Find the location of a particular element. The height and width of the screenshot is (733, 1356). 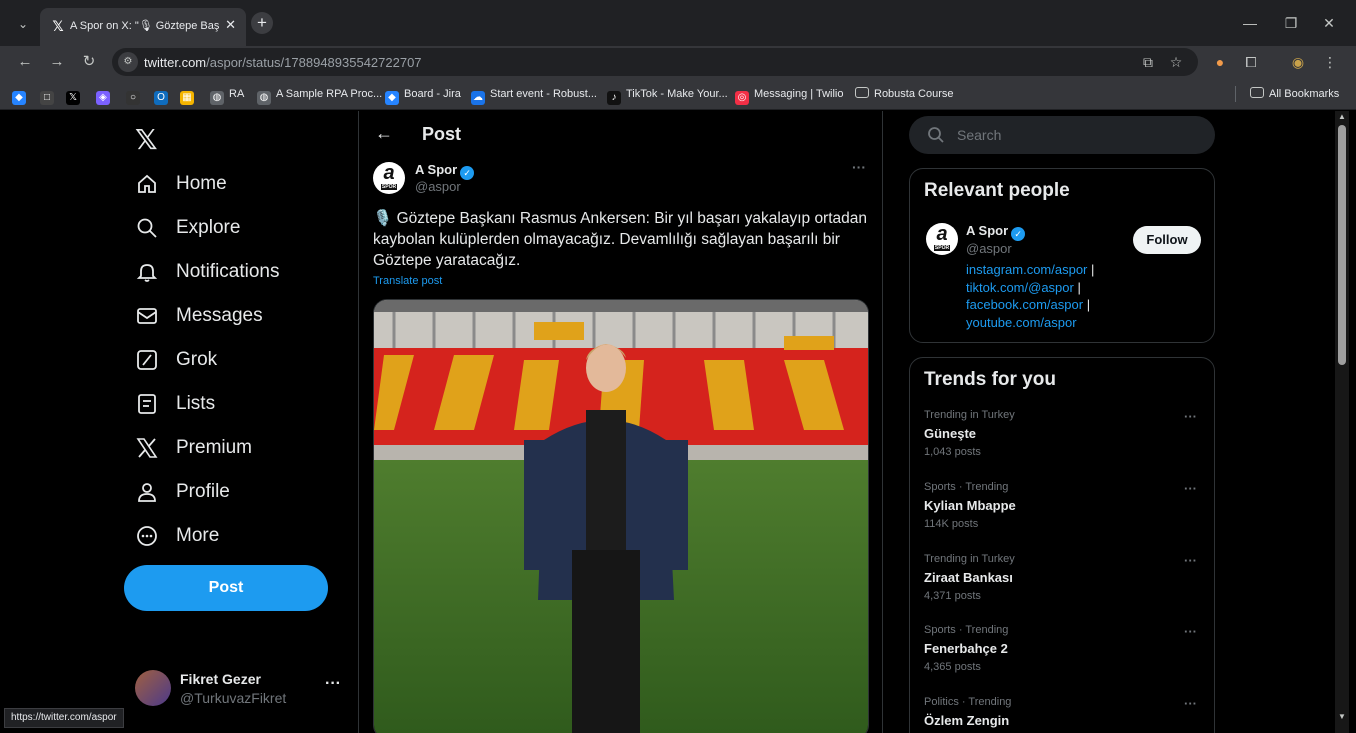

list-icon is located at coordinates (147, 404).